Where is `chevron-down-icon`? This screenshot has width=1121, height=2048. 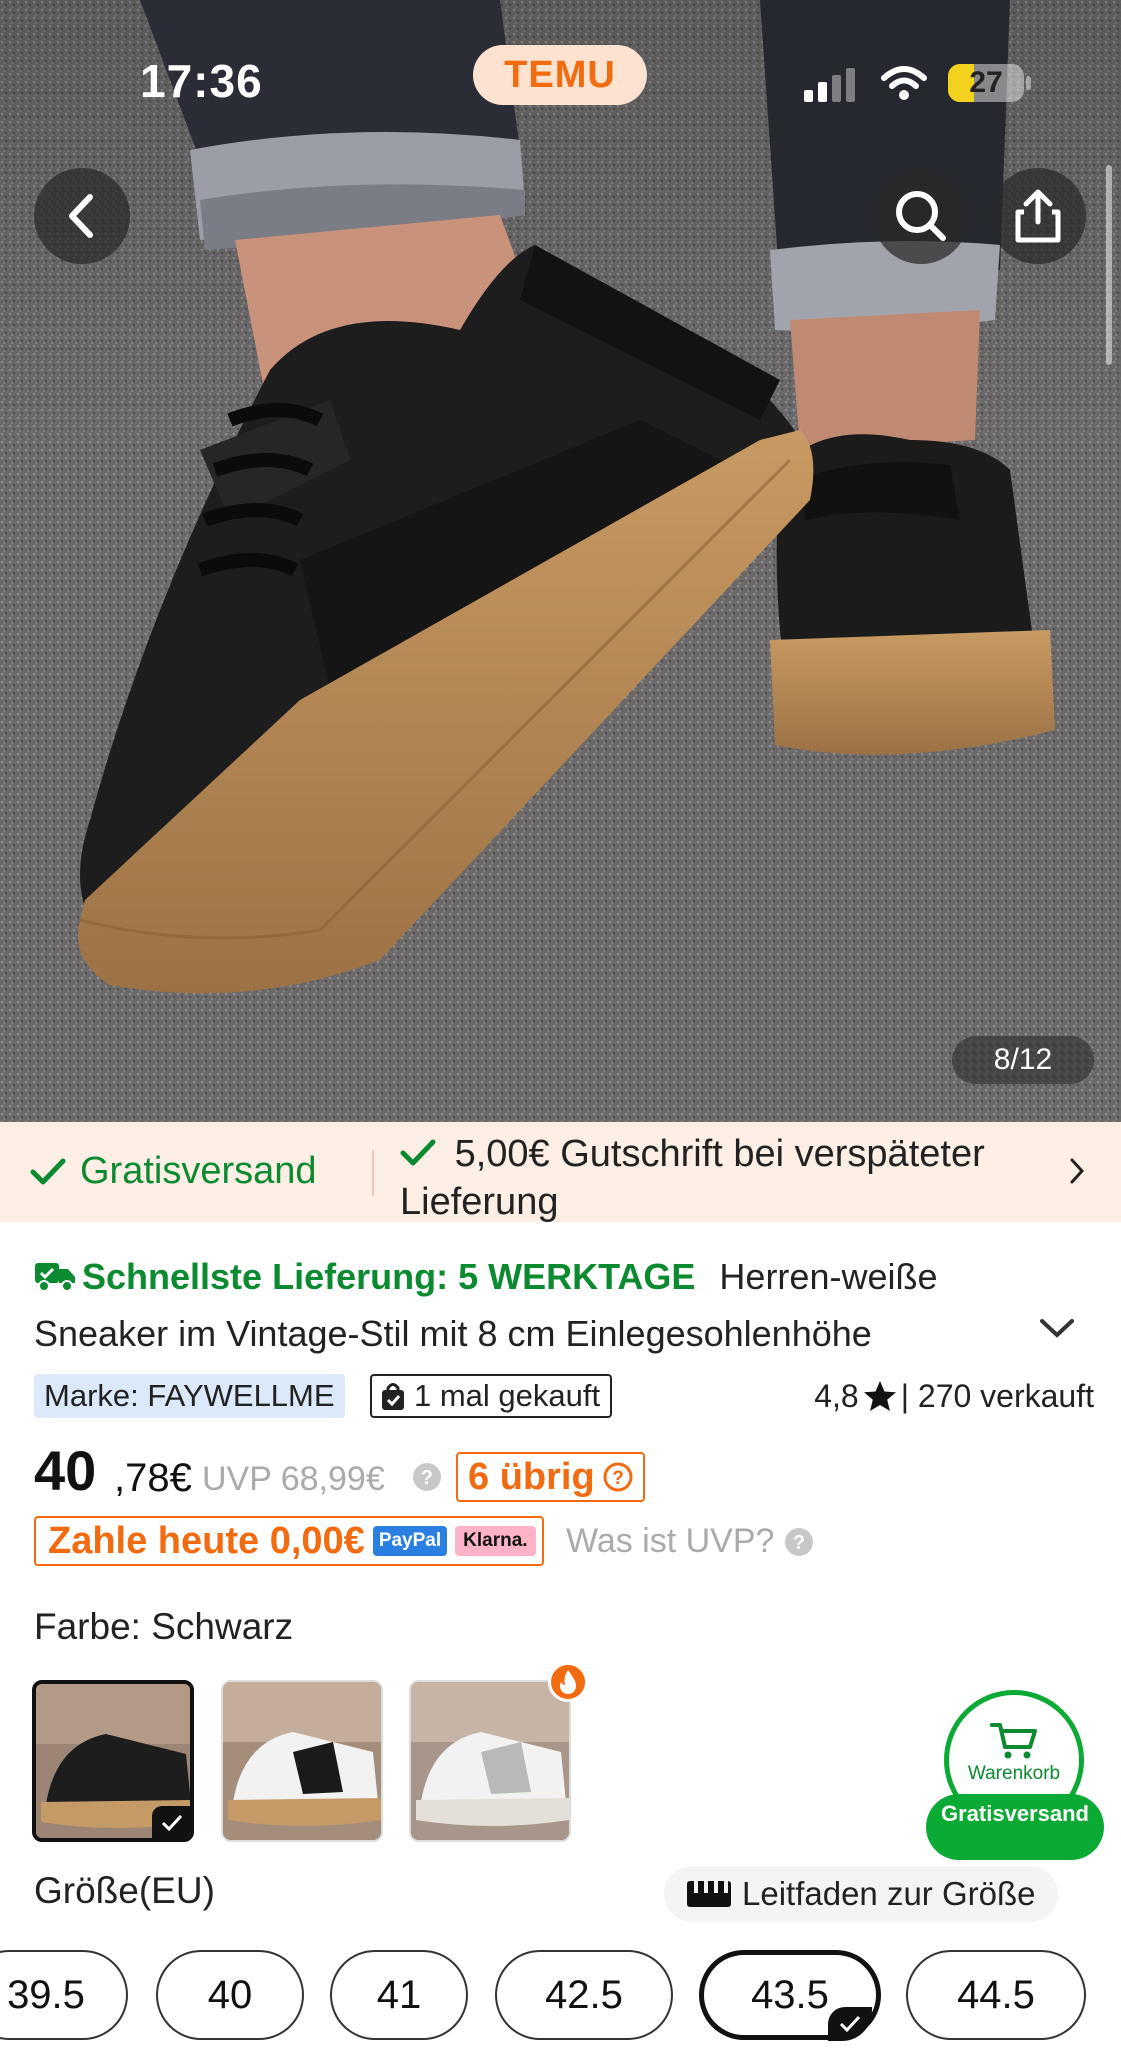
chevron-down-icon is located at coordinates (1057, 1328).